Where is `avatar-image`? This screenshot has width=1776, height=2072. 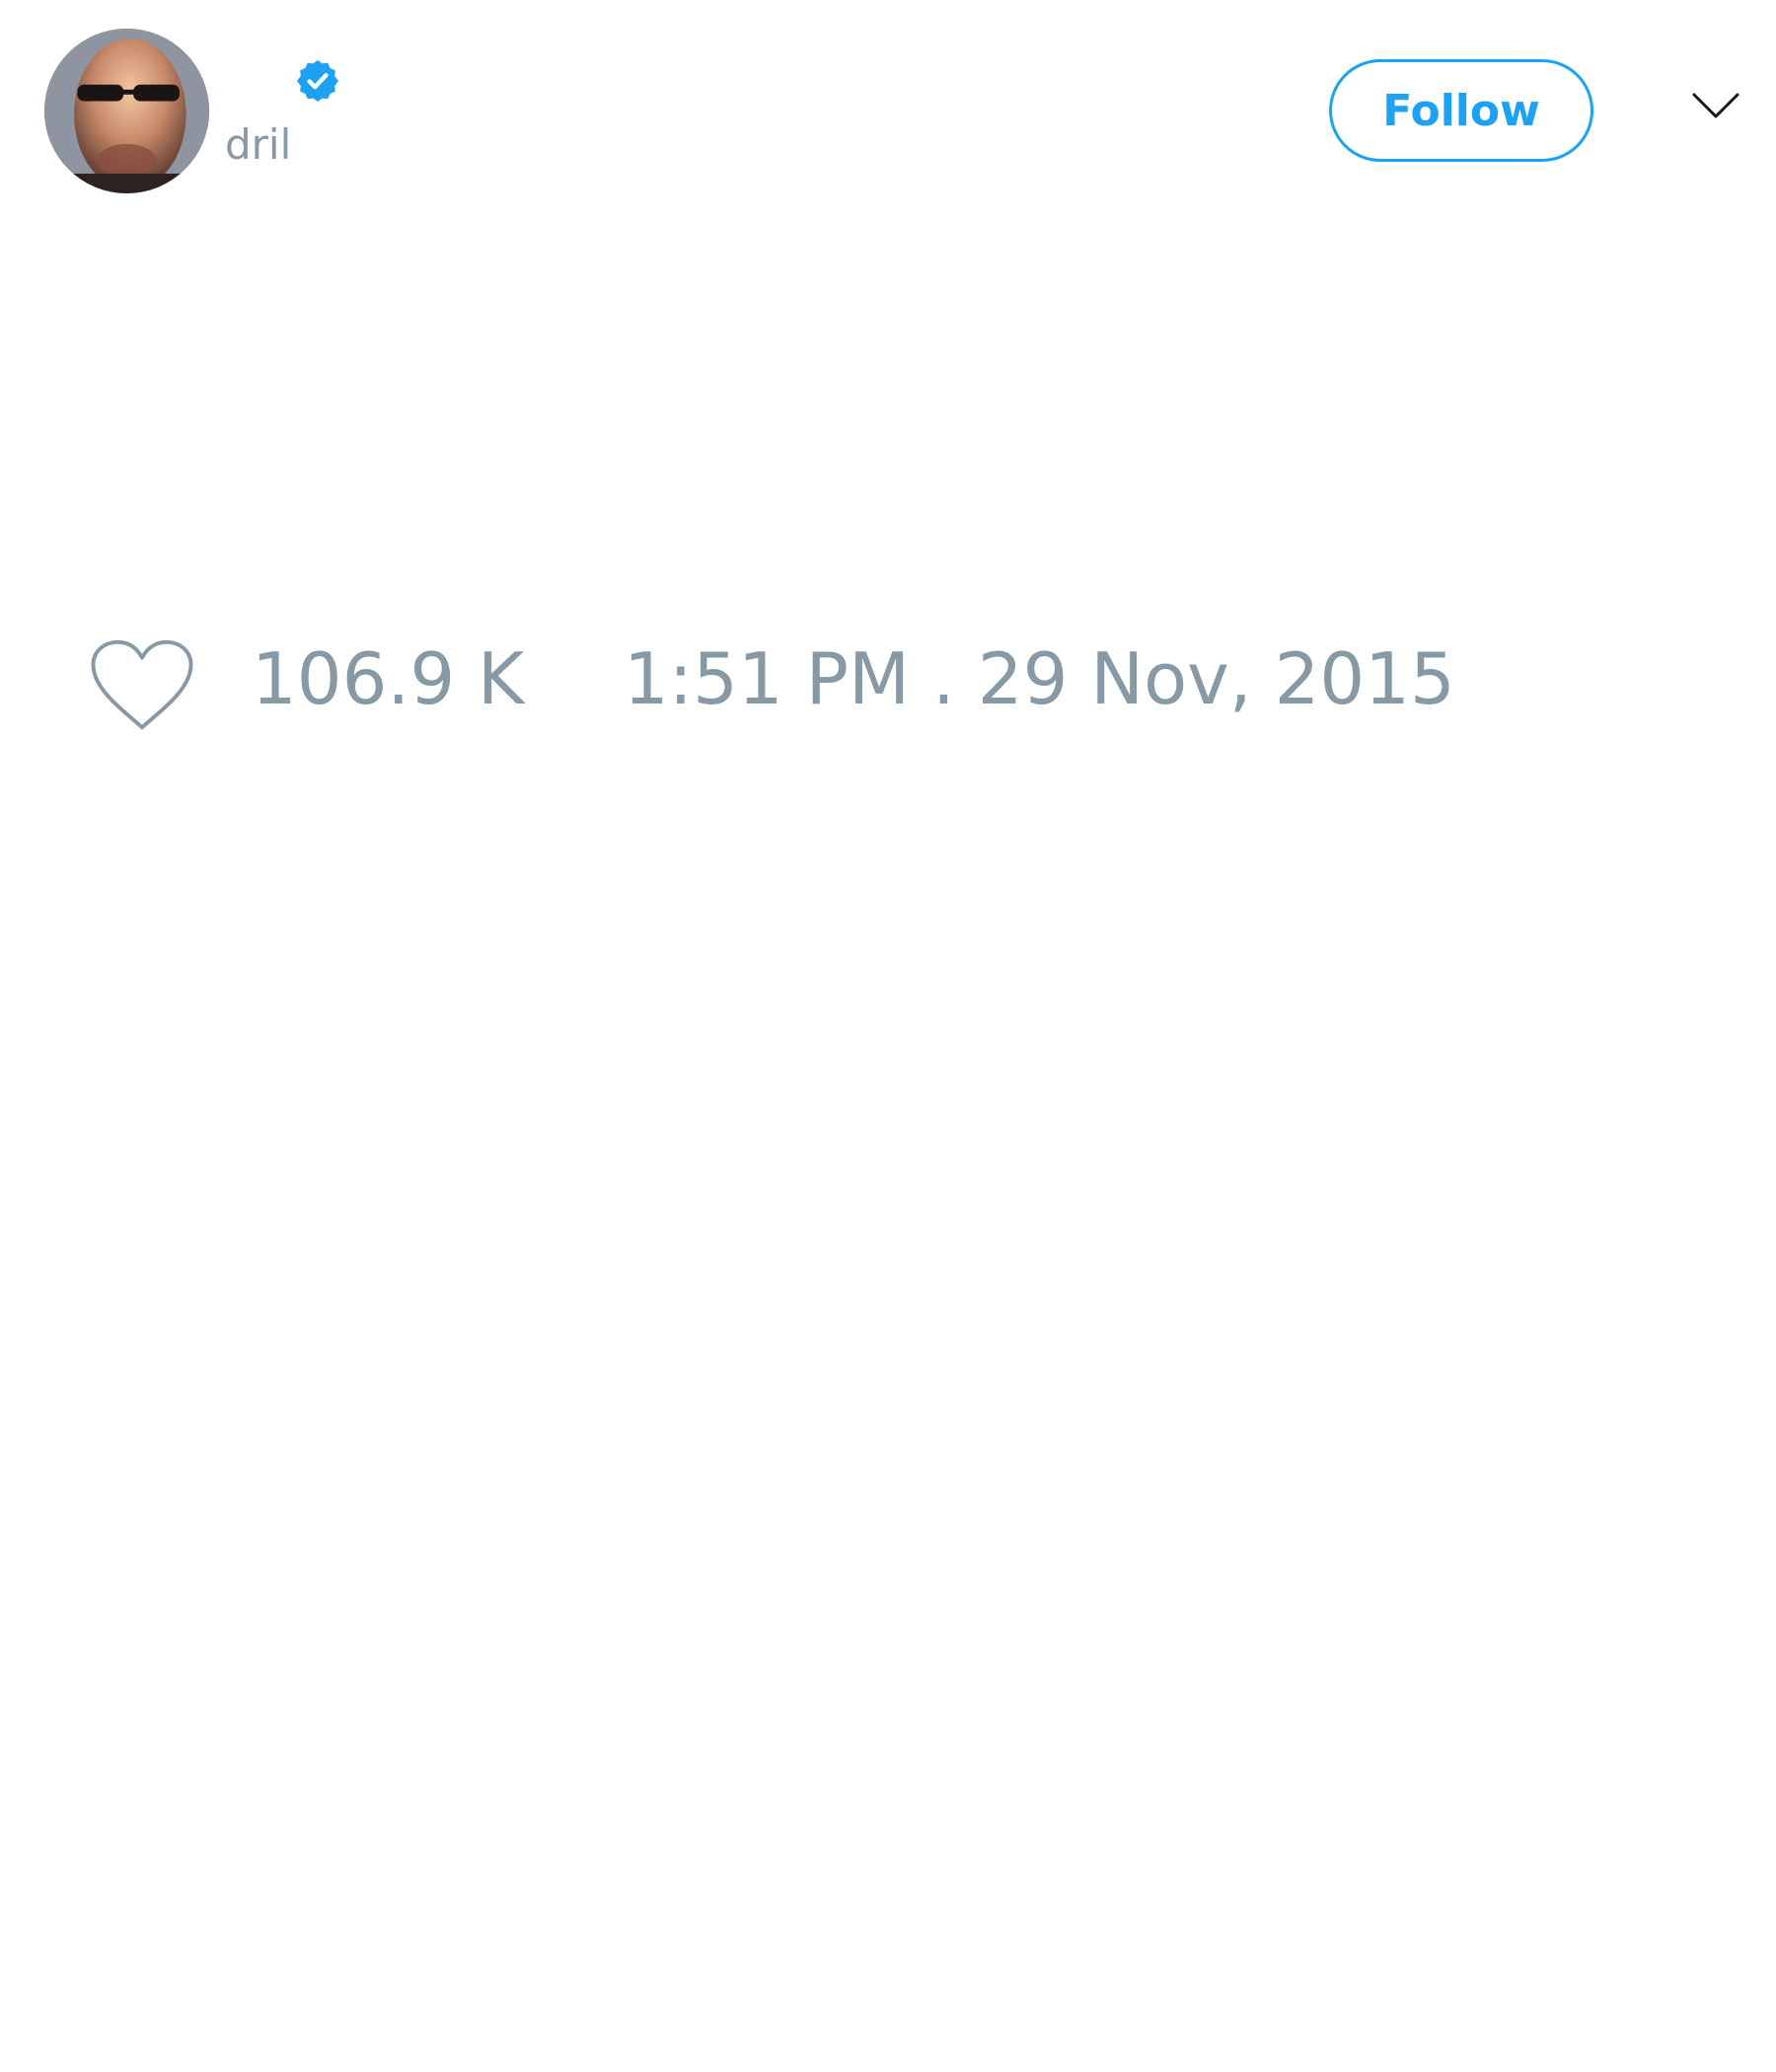 avatar-image is located at coordinates (127, 111).